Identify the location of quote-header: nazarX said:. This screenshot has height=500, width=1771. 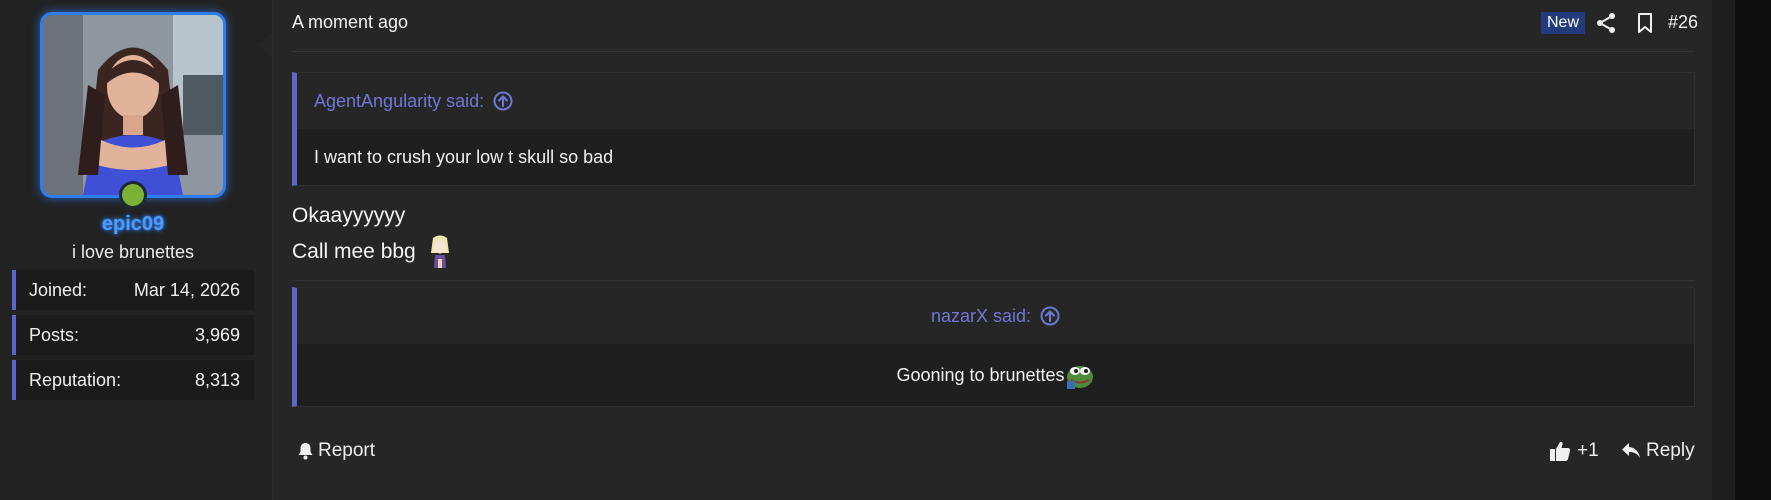
(995, 316).